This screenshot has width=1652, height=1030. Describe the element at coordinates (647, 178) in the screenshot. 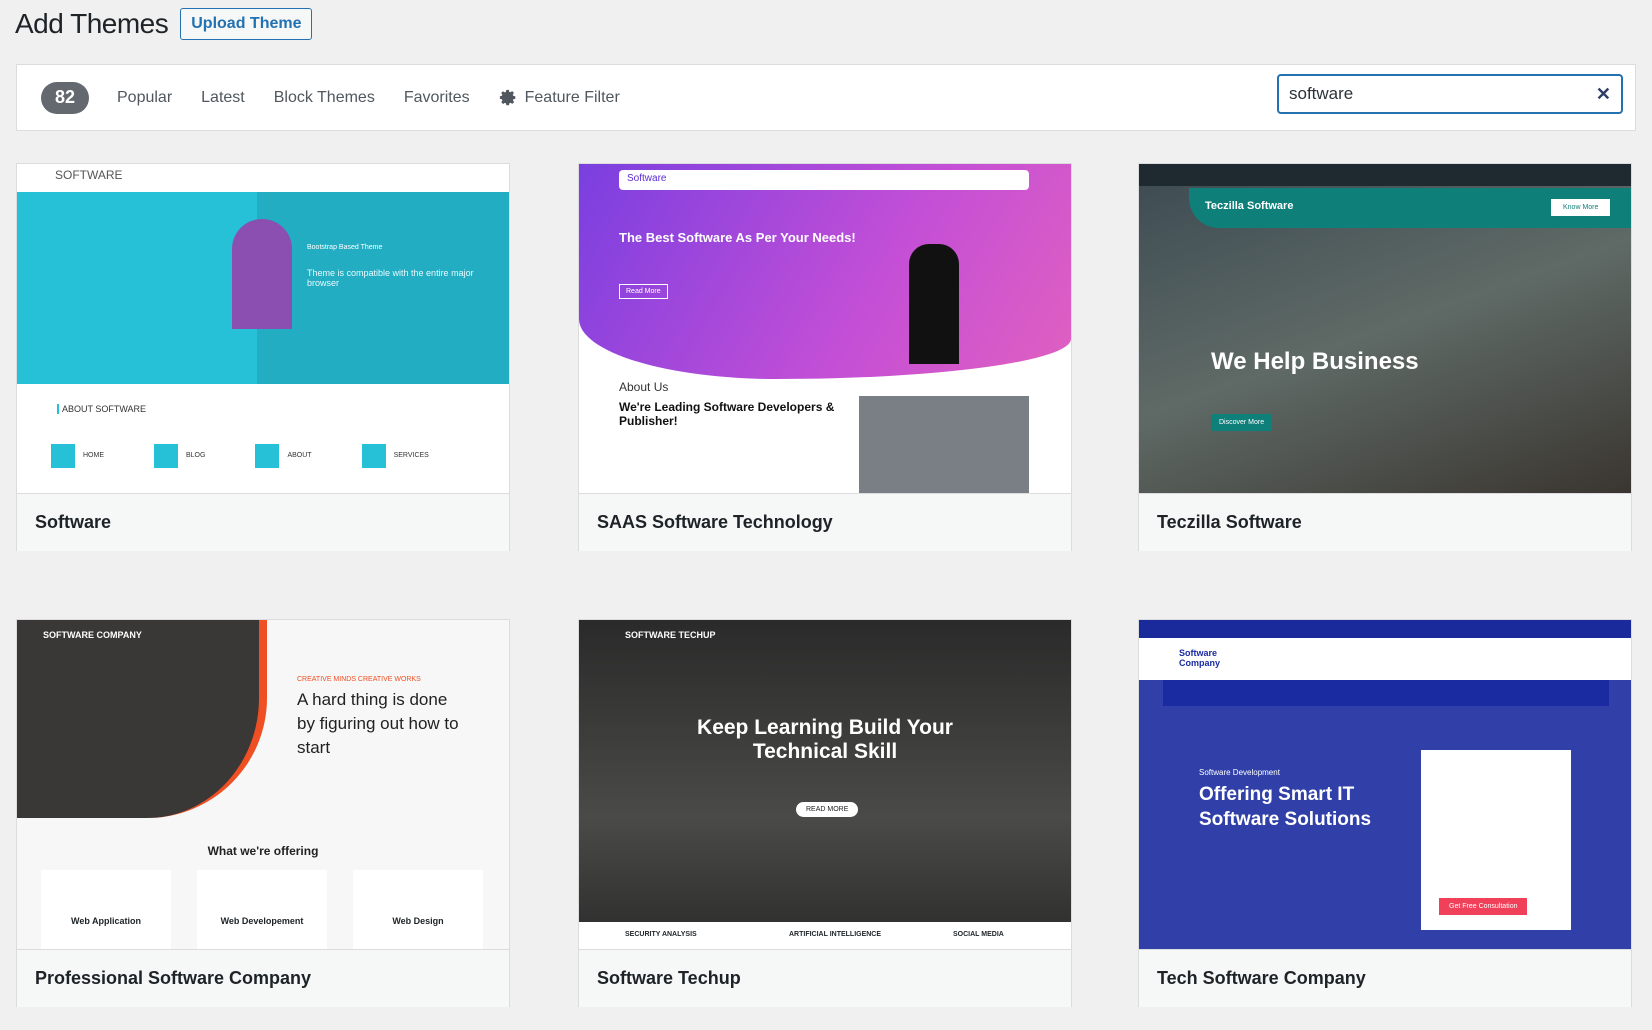

I see `preview-logo: Software` at that location.